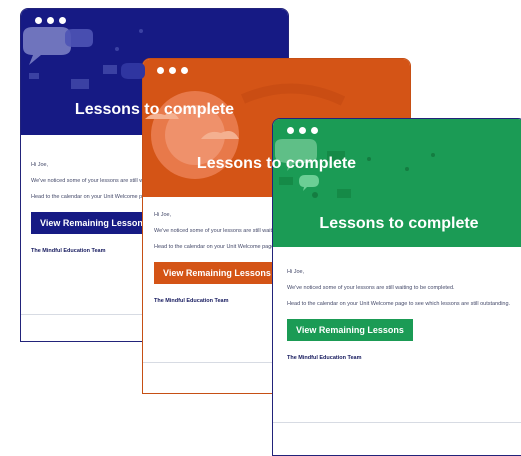 The height and width of the screenshot is (456, 521). What do you see at coordinates (324, 358) in the screenshot?
I see `signature: The Mindful Education Team` at bounding box center [324, 358].